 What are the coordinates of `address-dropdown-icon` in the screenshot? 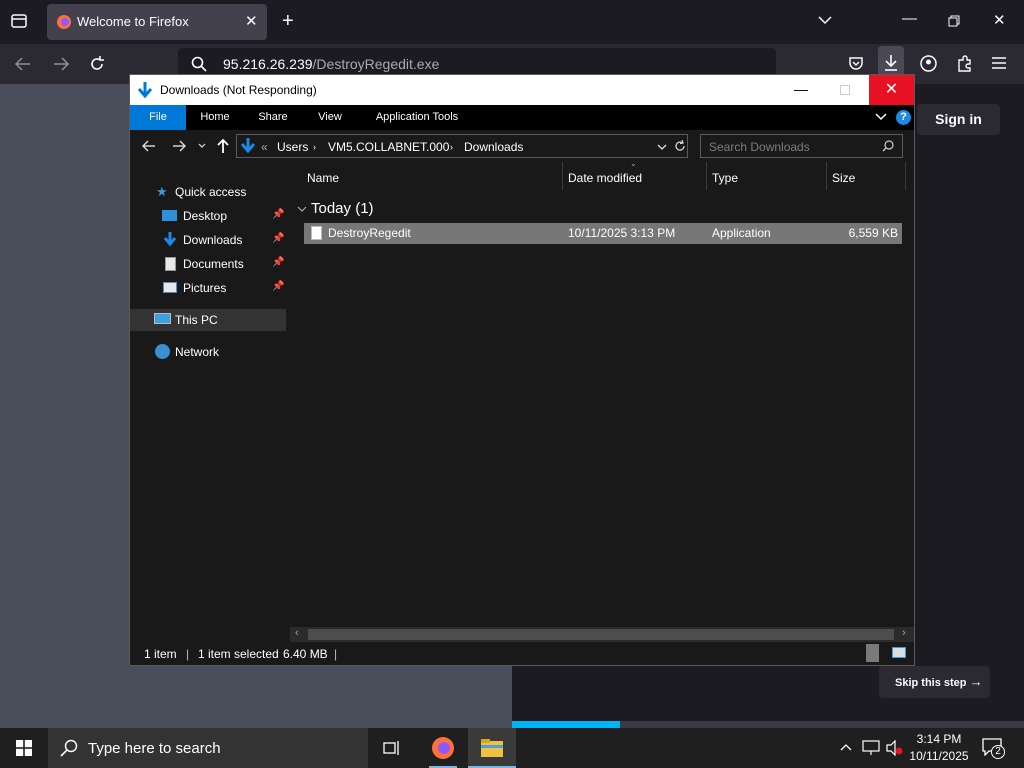 It's located at (662, 147).